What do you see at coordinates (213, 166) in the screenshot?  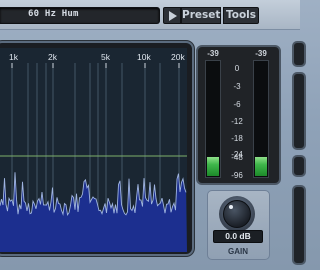 I see `left-meter-fill` at bounding box center [213, 166].